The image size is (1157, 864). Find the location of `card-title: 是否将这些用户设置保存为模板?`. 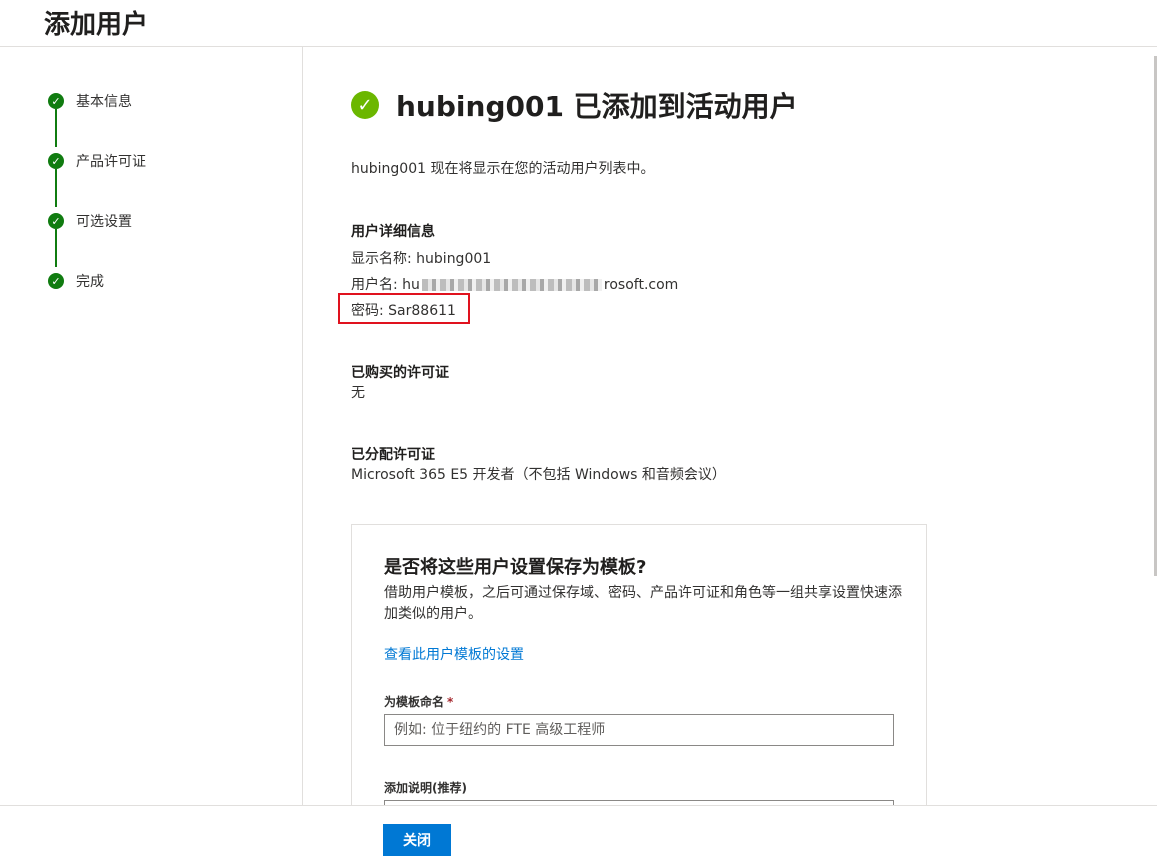

card-title: 是否将这些用户设置保存为模板? is located at coordinates (515, 567).